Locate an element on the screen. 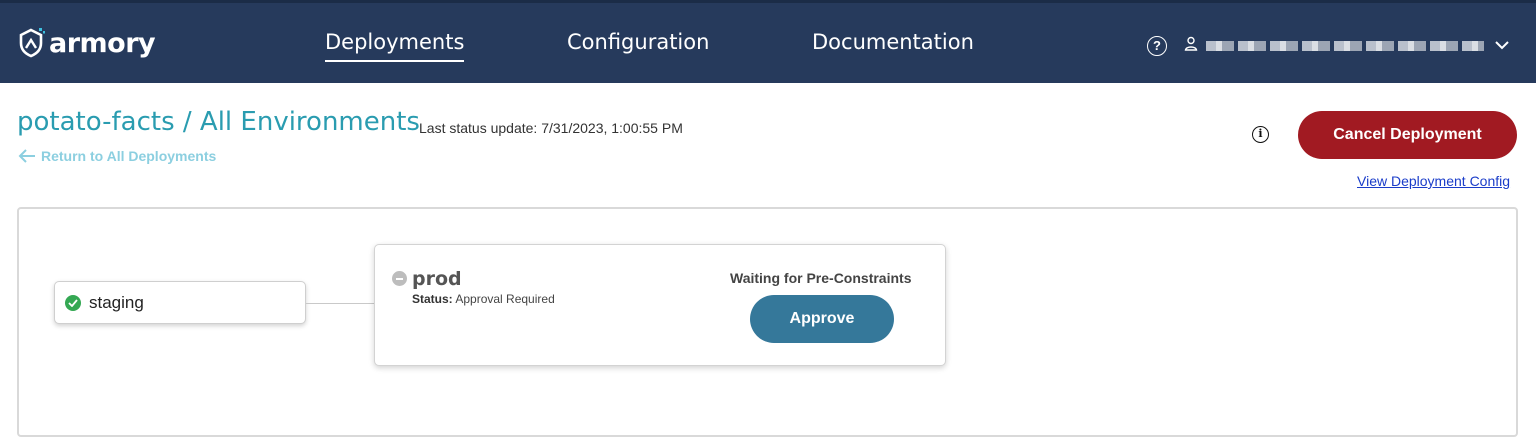 The height and width of the screenshot is (437, 1536). user-name-redacted is located at coordinates (1345, 46).